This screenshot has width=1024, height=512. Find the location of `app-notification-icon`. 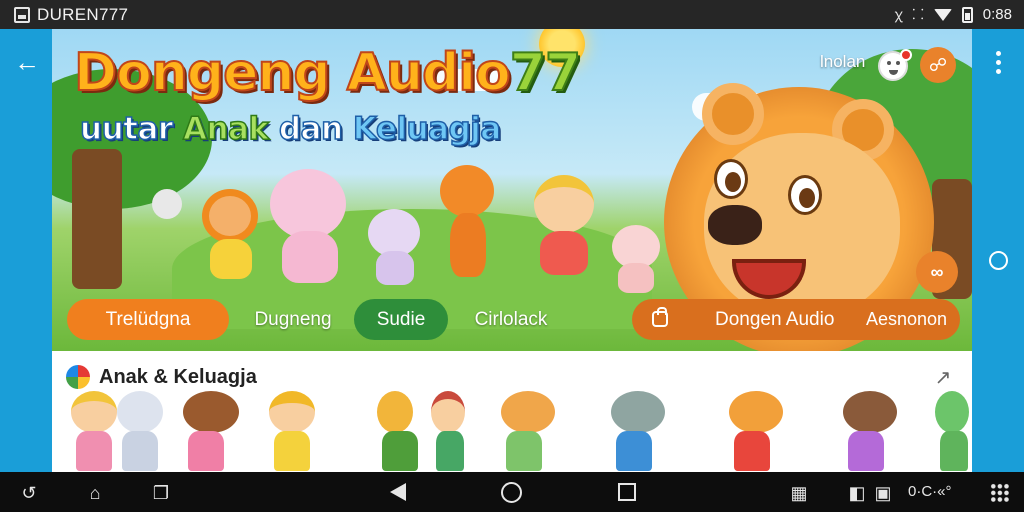

app-notification-icon is located at coordinates (22, 14).